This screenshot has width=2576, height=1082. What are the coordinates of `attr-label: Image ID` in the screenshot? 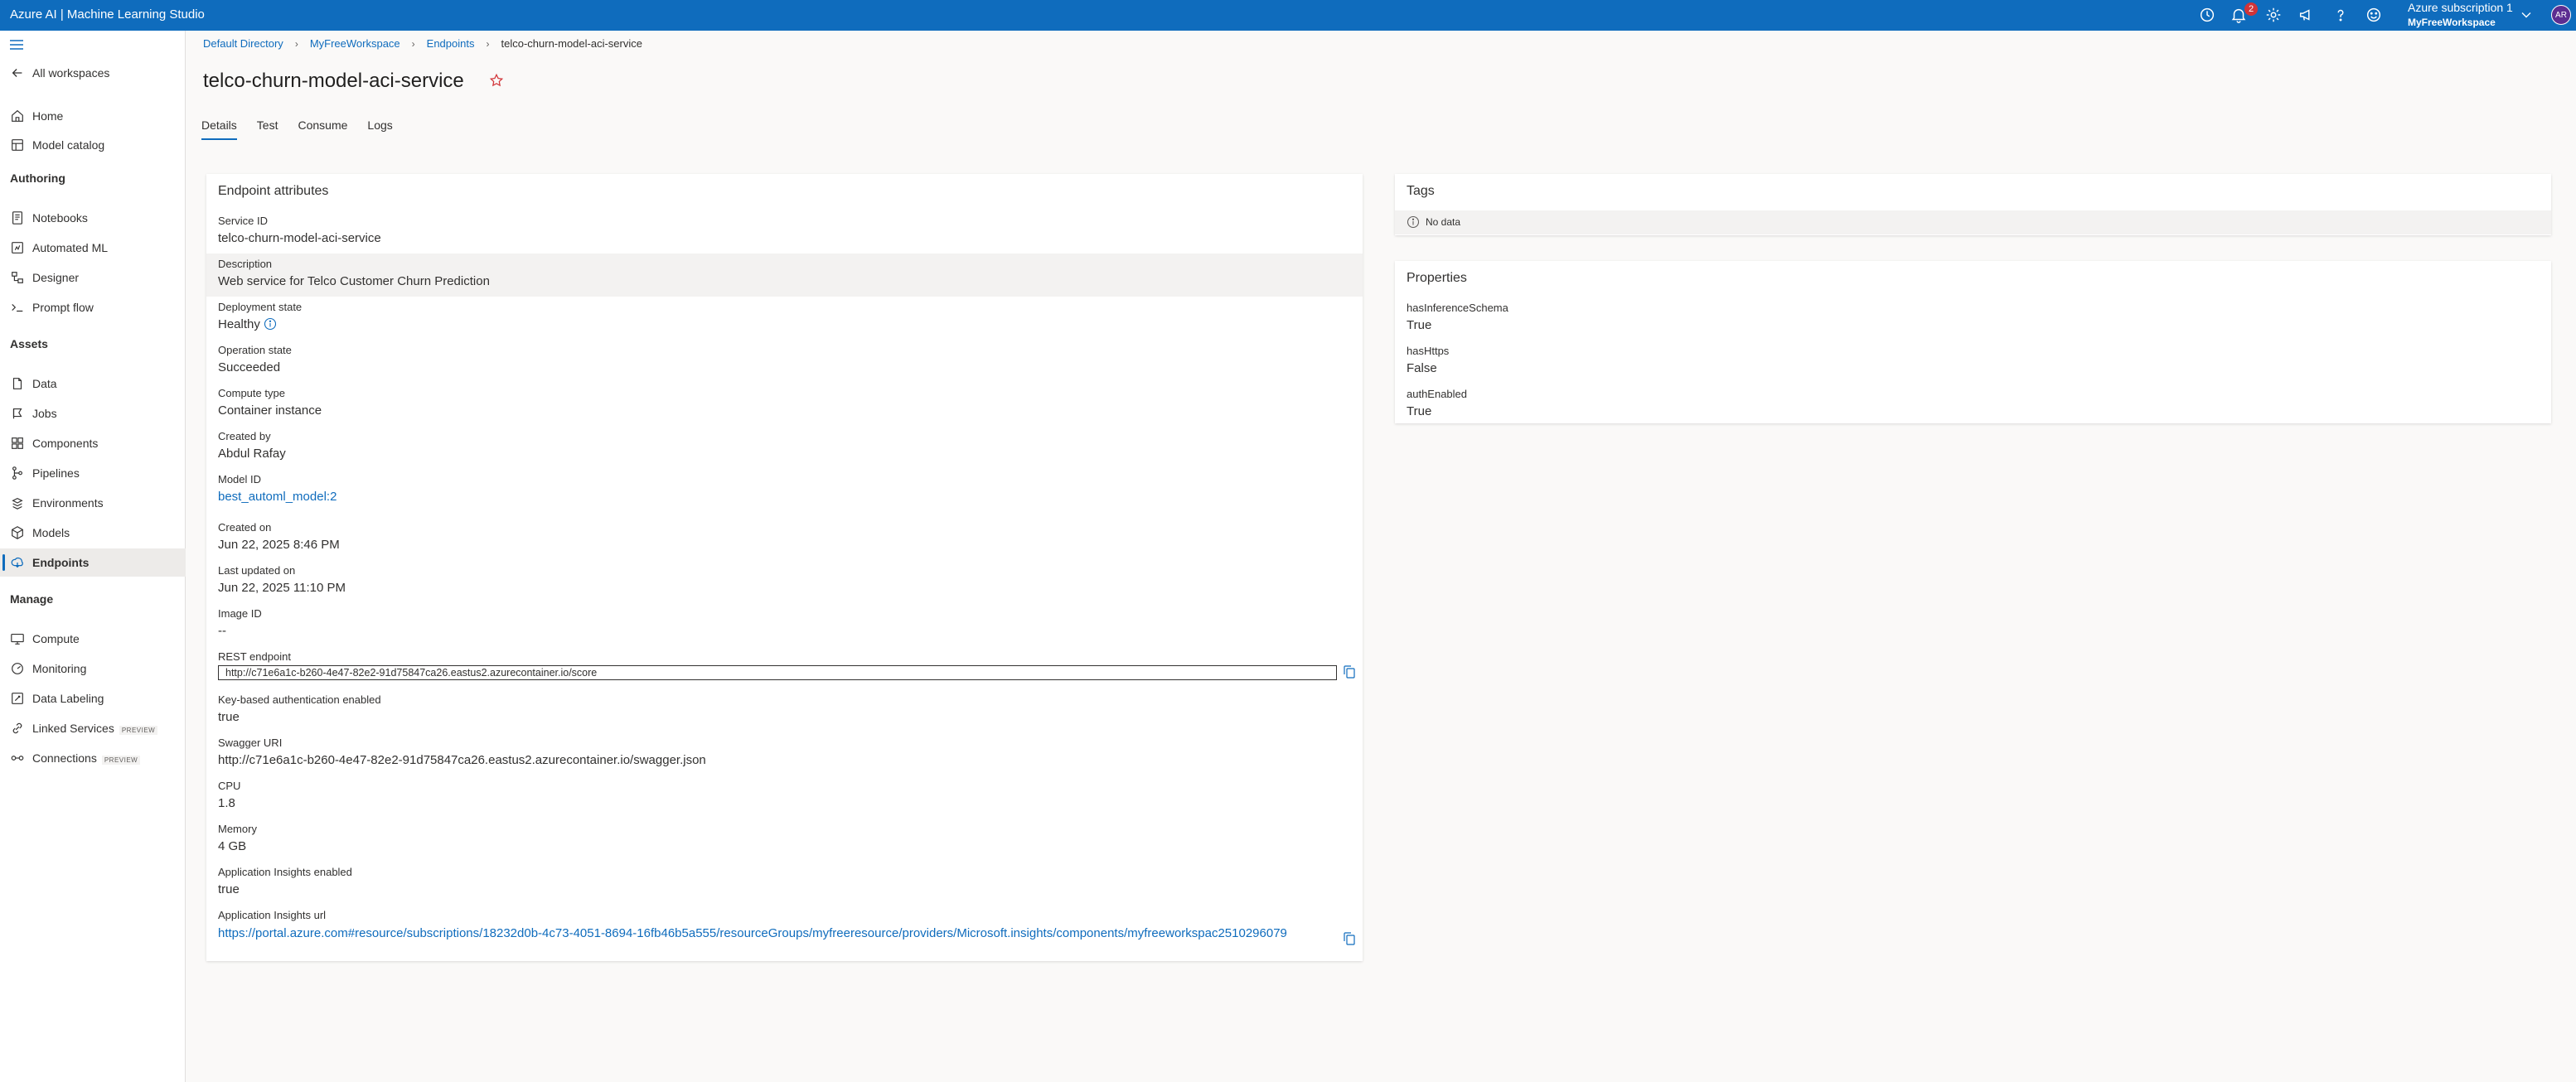 It's located at (240, 613).